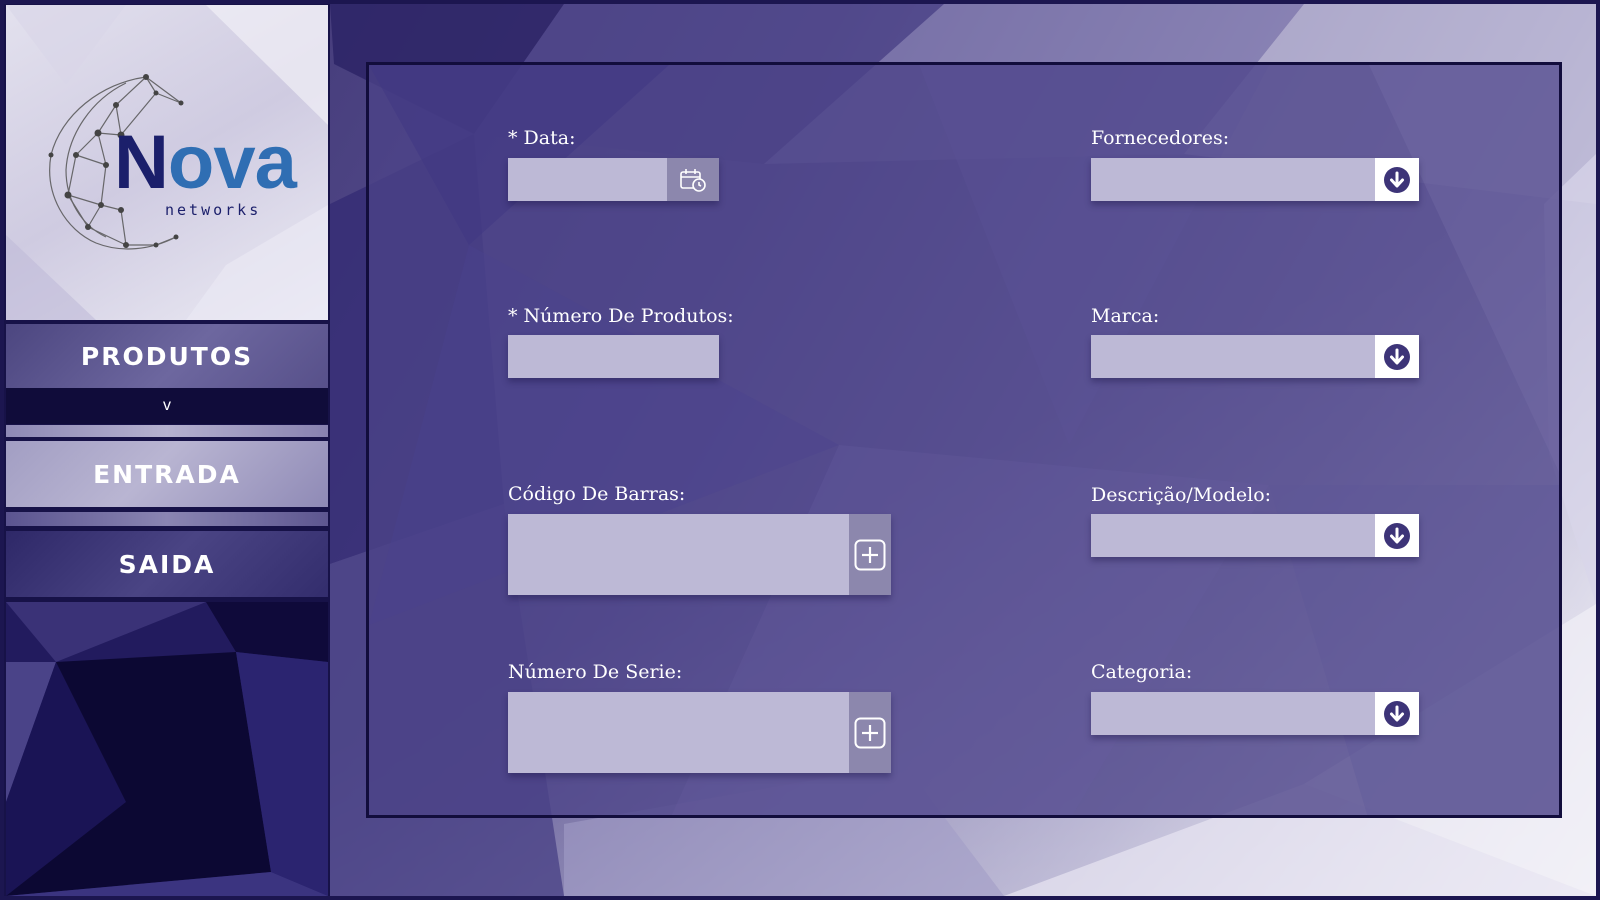  What do you see at coordinates (1233, 713) in the screenshot?
I see `categoria-input` at bounding box center [1233, 713].